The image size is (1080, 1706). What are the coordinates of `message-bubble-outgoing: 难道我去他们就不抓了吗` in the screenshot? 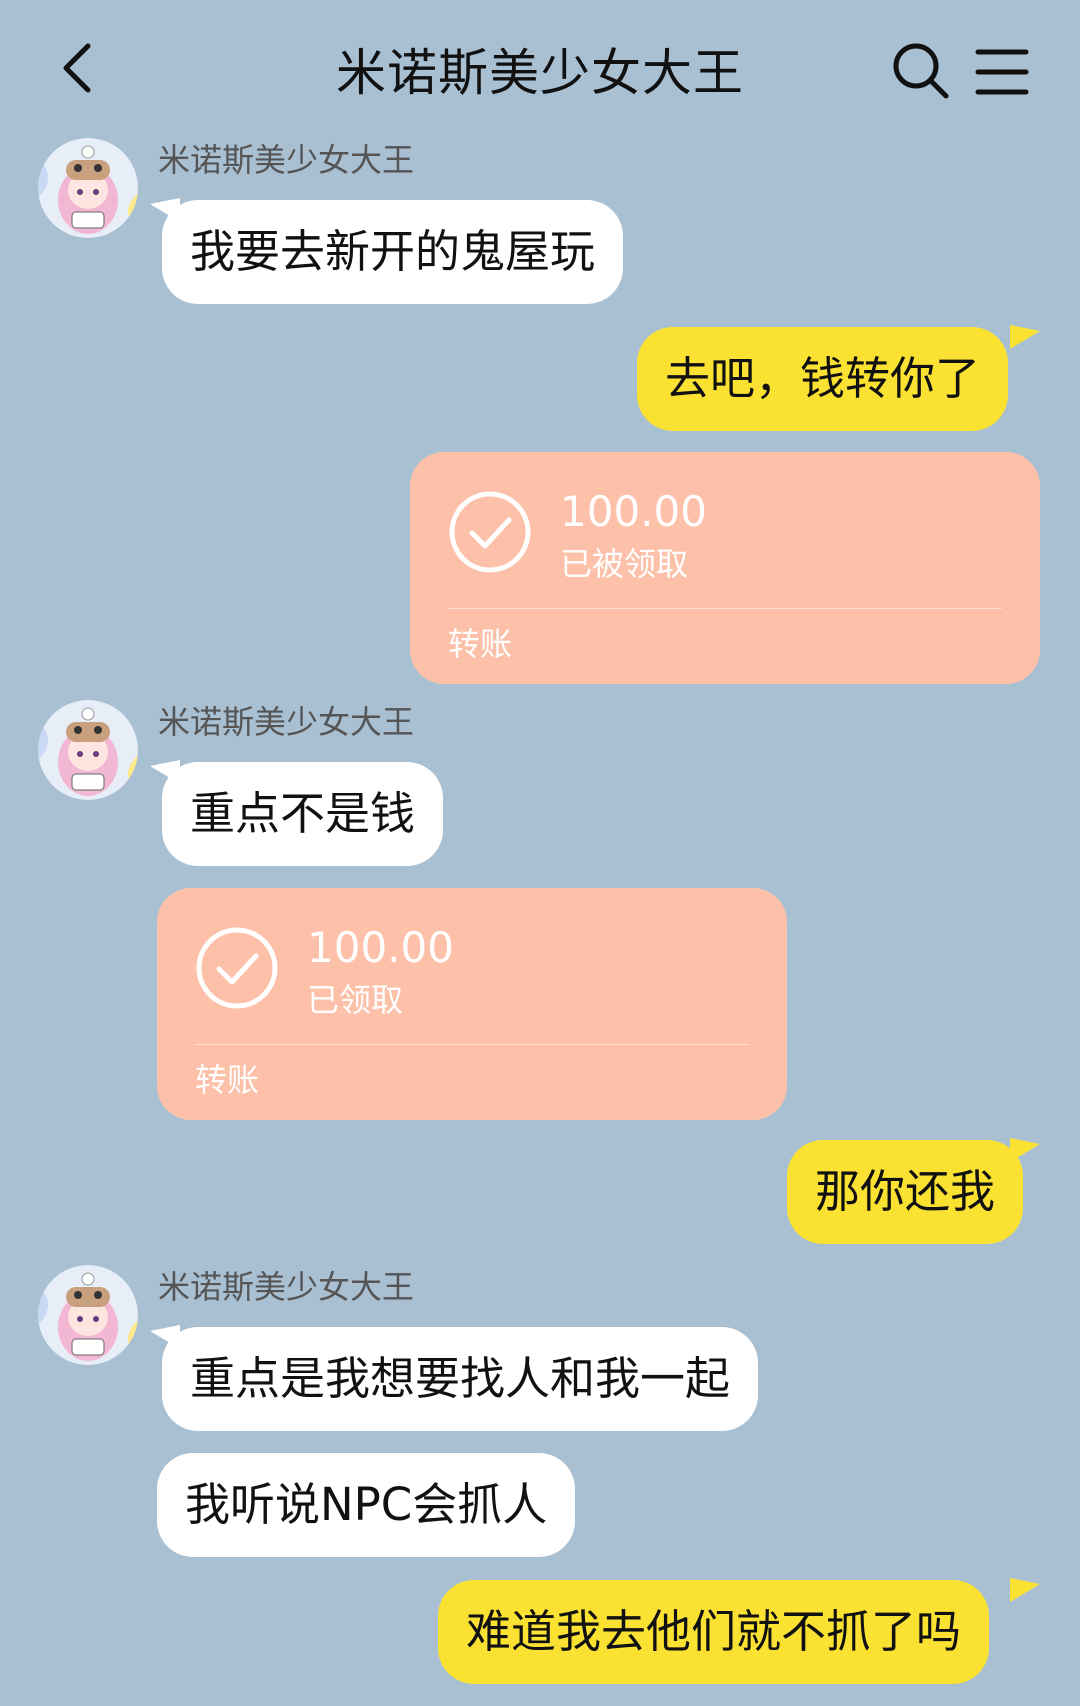 It's located at (714, 1632).